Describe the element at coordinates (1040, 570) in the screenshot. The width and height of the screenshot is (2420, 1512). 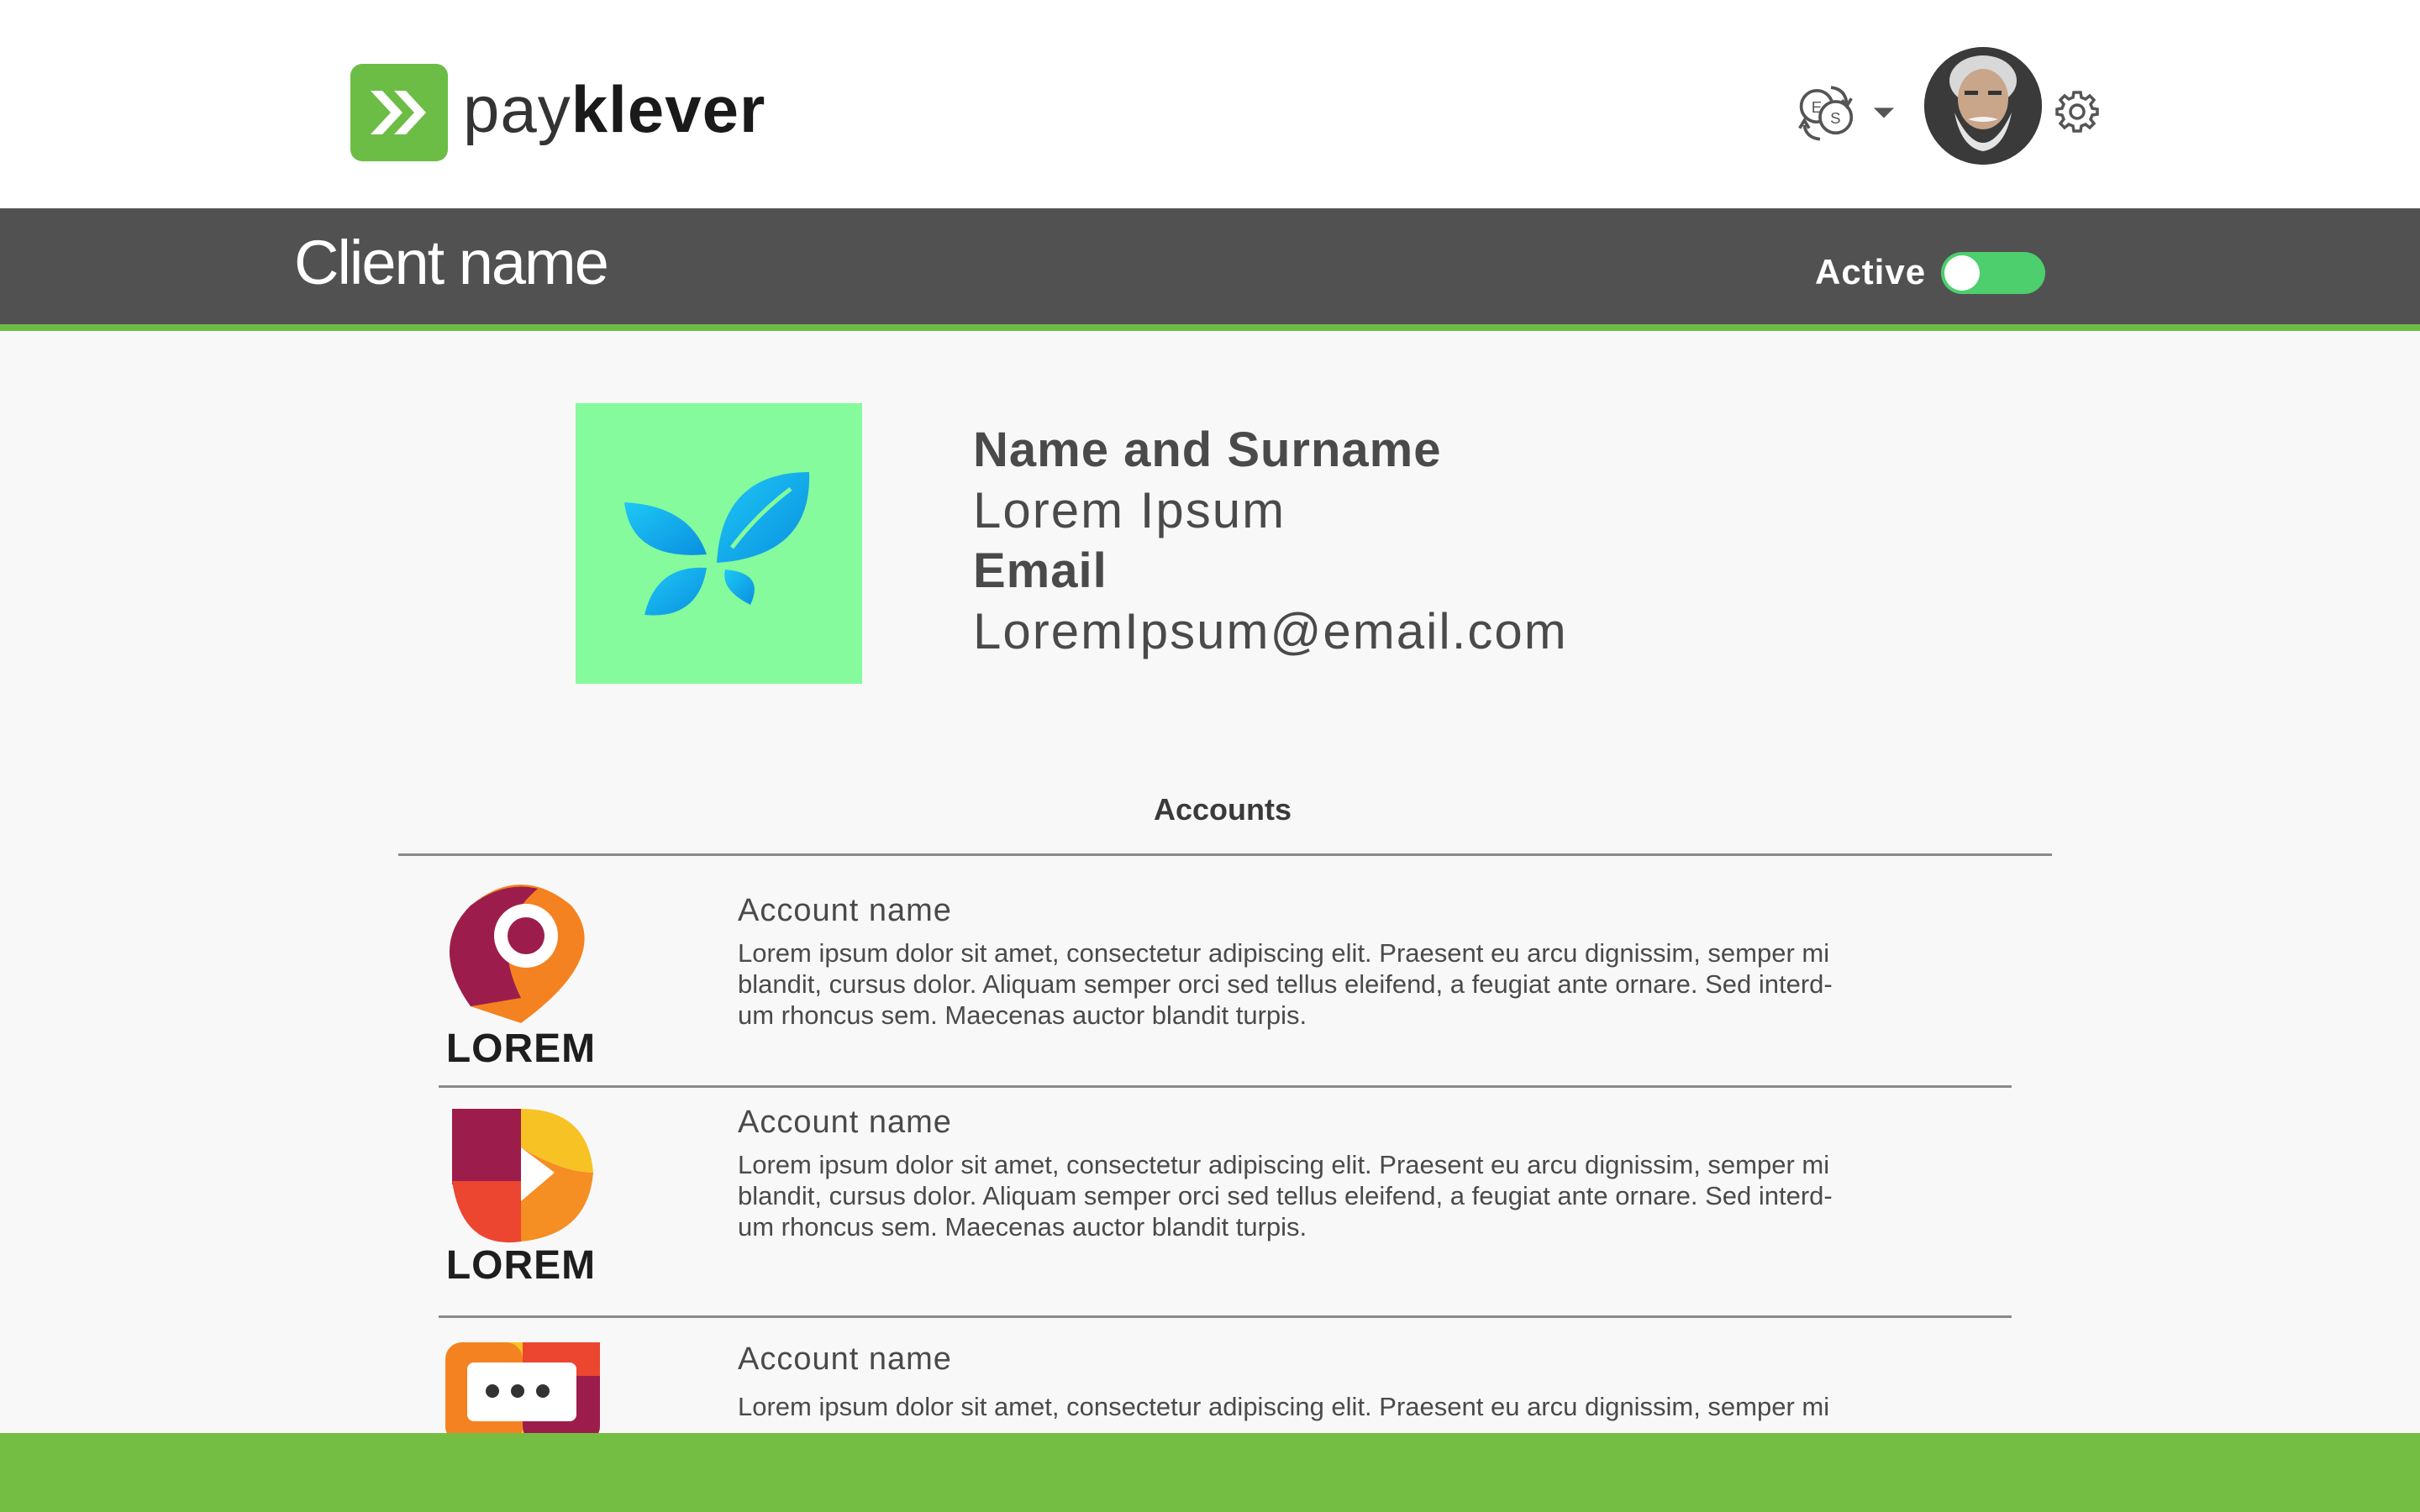
I see `email-label: Email` at that location.